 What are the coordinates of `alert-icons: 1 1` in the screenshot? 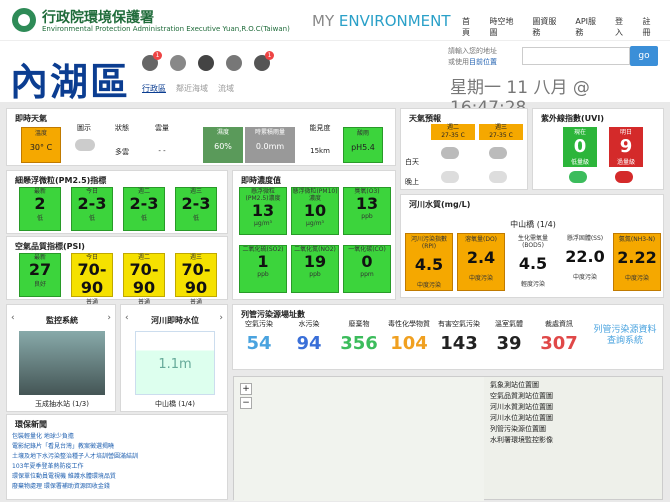 It's located at (208, 61).